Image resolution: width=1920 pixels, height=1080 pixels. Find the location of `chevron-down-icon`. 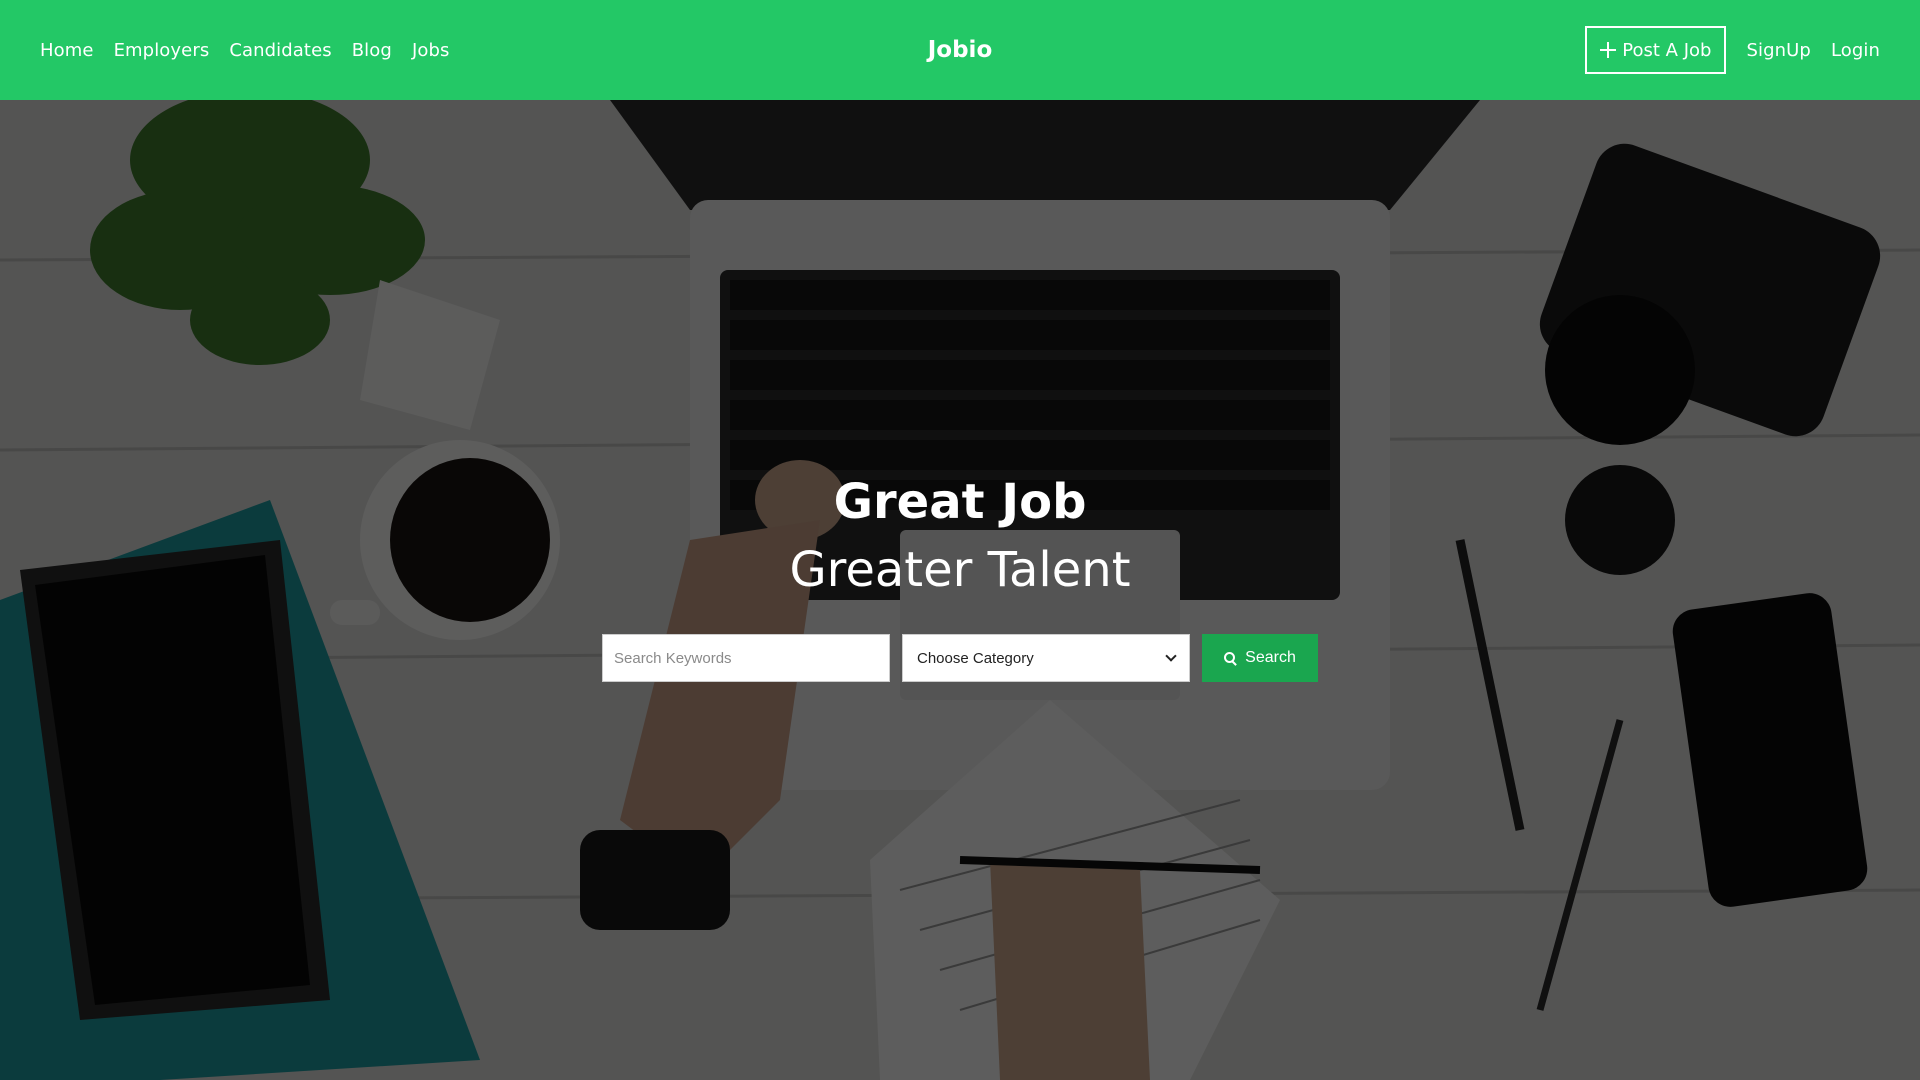

chevron-down-icon is located at coordinates (1171, 656).